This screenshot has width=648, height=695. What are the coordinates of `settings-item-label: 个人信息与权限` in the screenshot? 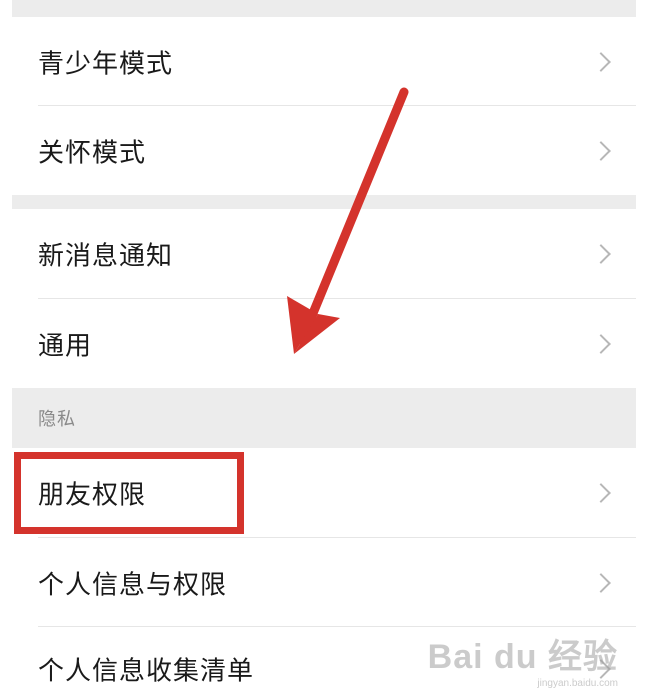 It's located at (133, 585).